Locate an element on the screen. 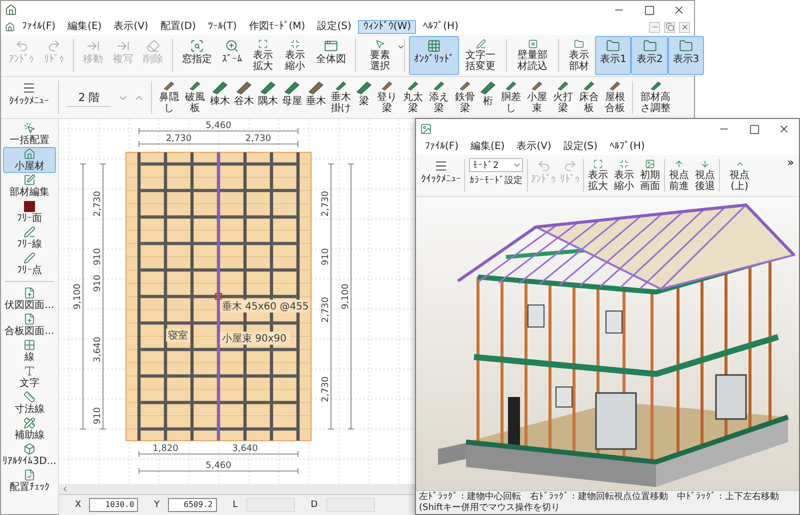 Image resolution: width=800 pixels, height=515 pixels. sidebar-tool: 線 is located at coordinates (29, 351).